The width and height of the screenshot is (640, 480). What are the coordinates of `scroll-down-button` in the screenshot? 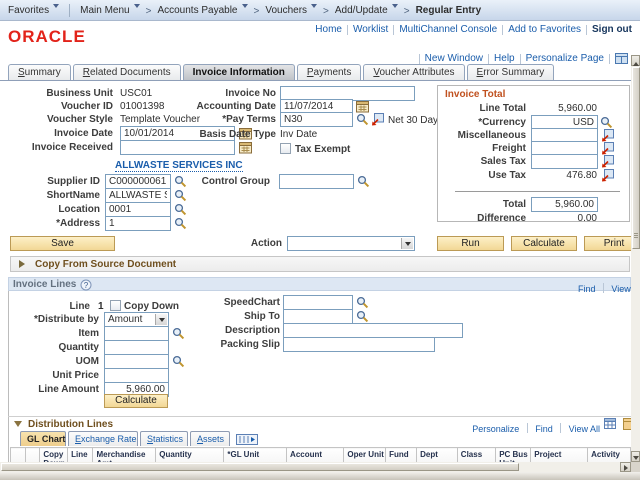 It's located at (635, 456).